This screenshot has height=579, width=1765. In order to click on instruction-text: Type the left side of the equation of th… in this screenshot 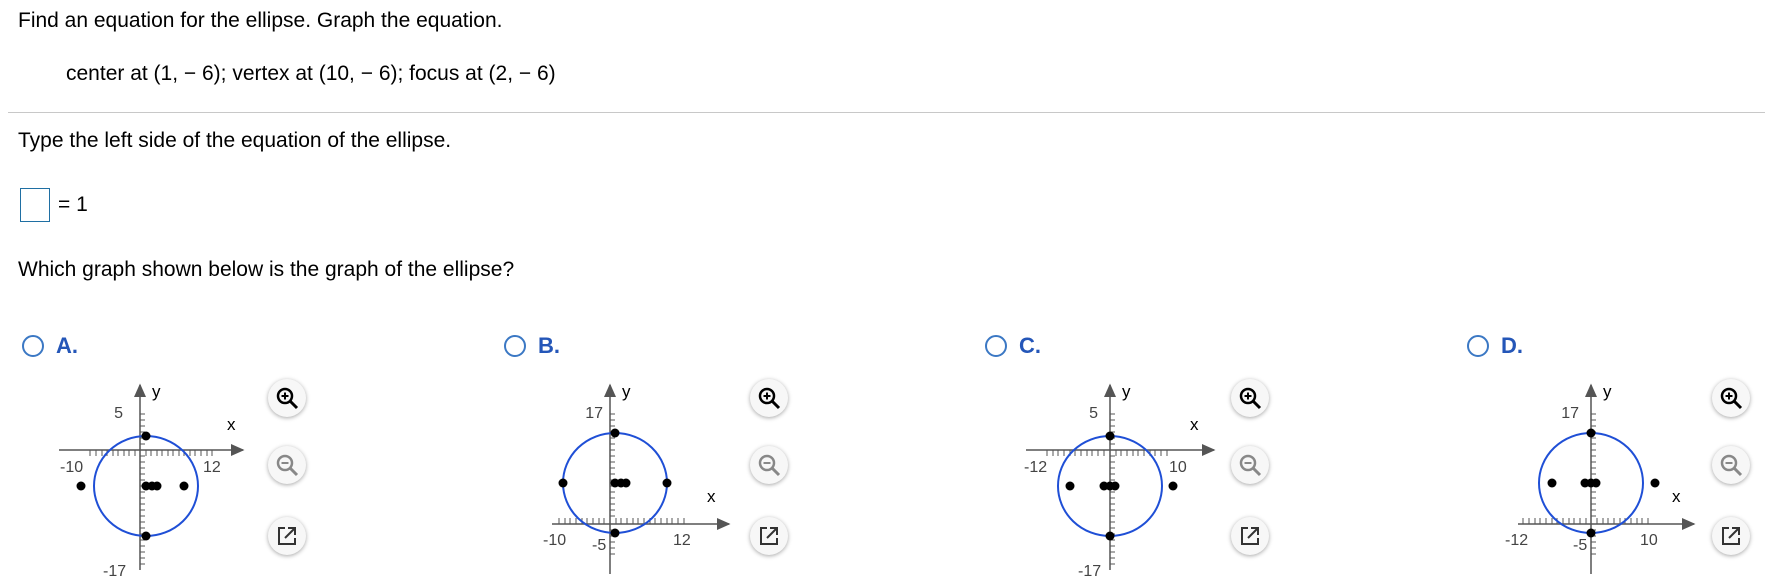, I will do `click(235, 140)`.